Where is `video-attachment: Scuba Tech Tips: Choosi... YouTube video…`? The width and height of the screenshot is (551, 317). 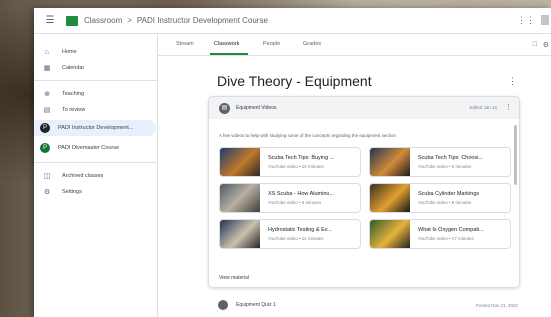
video-attachment: Scuba Tech Tips: Choosi... YouTube video… is located at coordinates (440, 162).